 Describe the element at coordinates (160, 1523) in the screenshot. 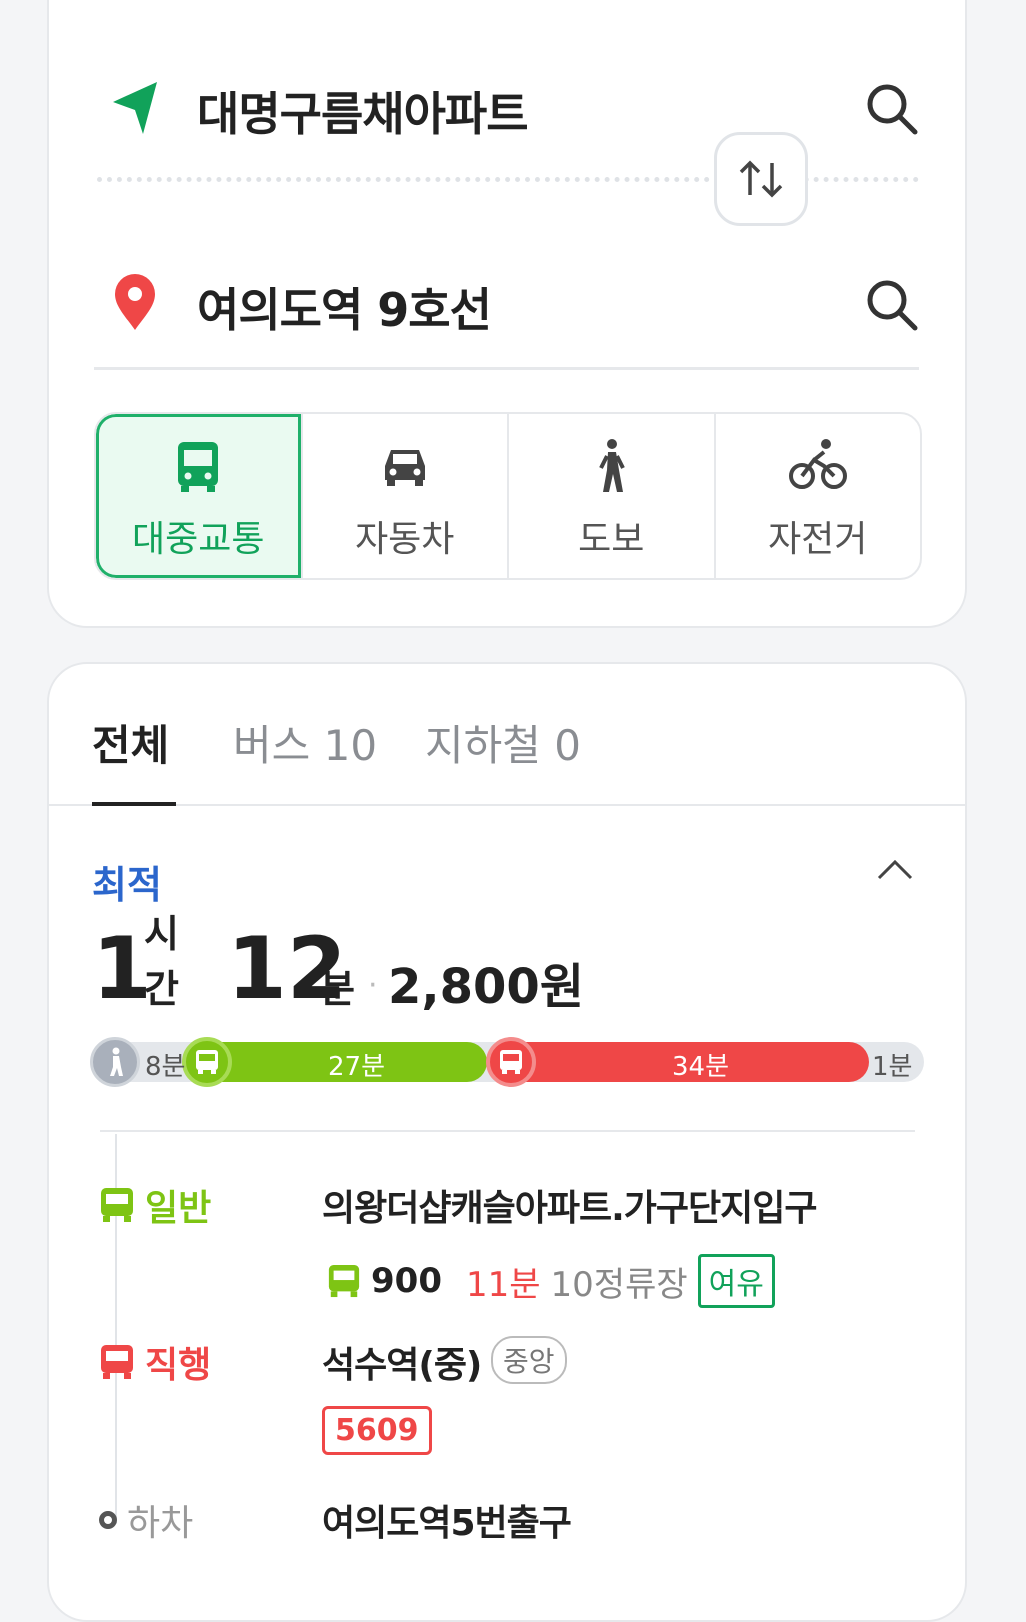

I see `step-type-label: 하차` at that location.